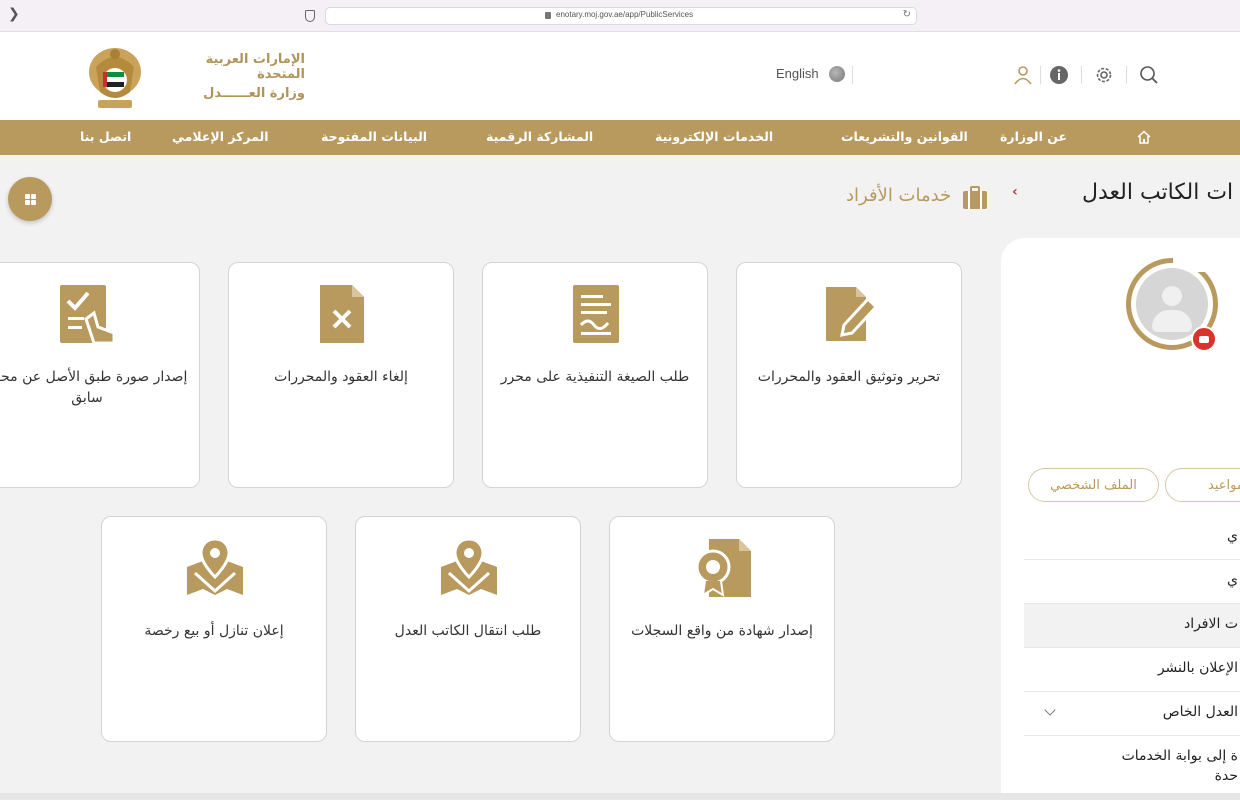  I want to click on briefcase-icon, so click(975, 197).